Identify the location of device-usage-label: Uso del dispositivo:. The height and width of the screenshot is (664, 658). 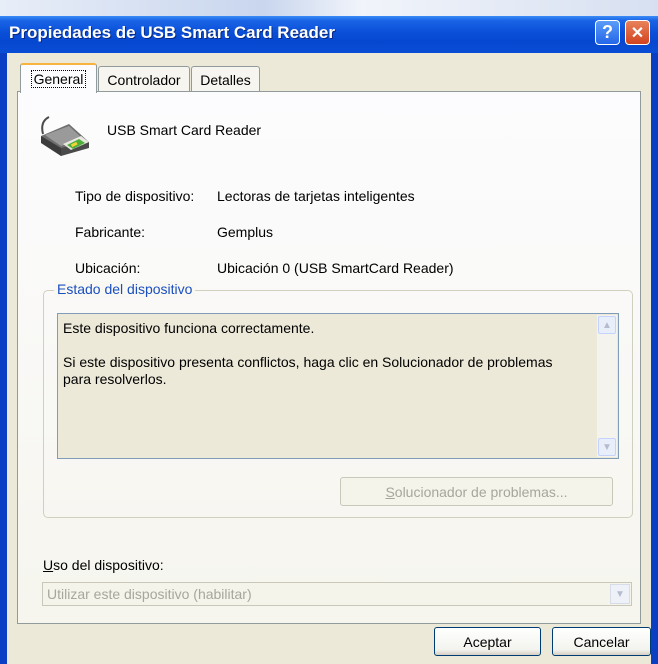
(103, 565).